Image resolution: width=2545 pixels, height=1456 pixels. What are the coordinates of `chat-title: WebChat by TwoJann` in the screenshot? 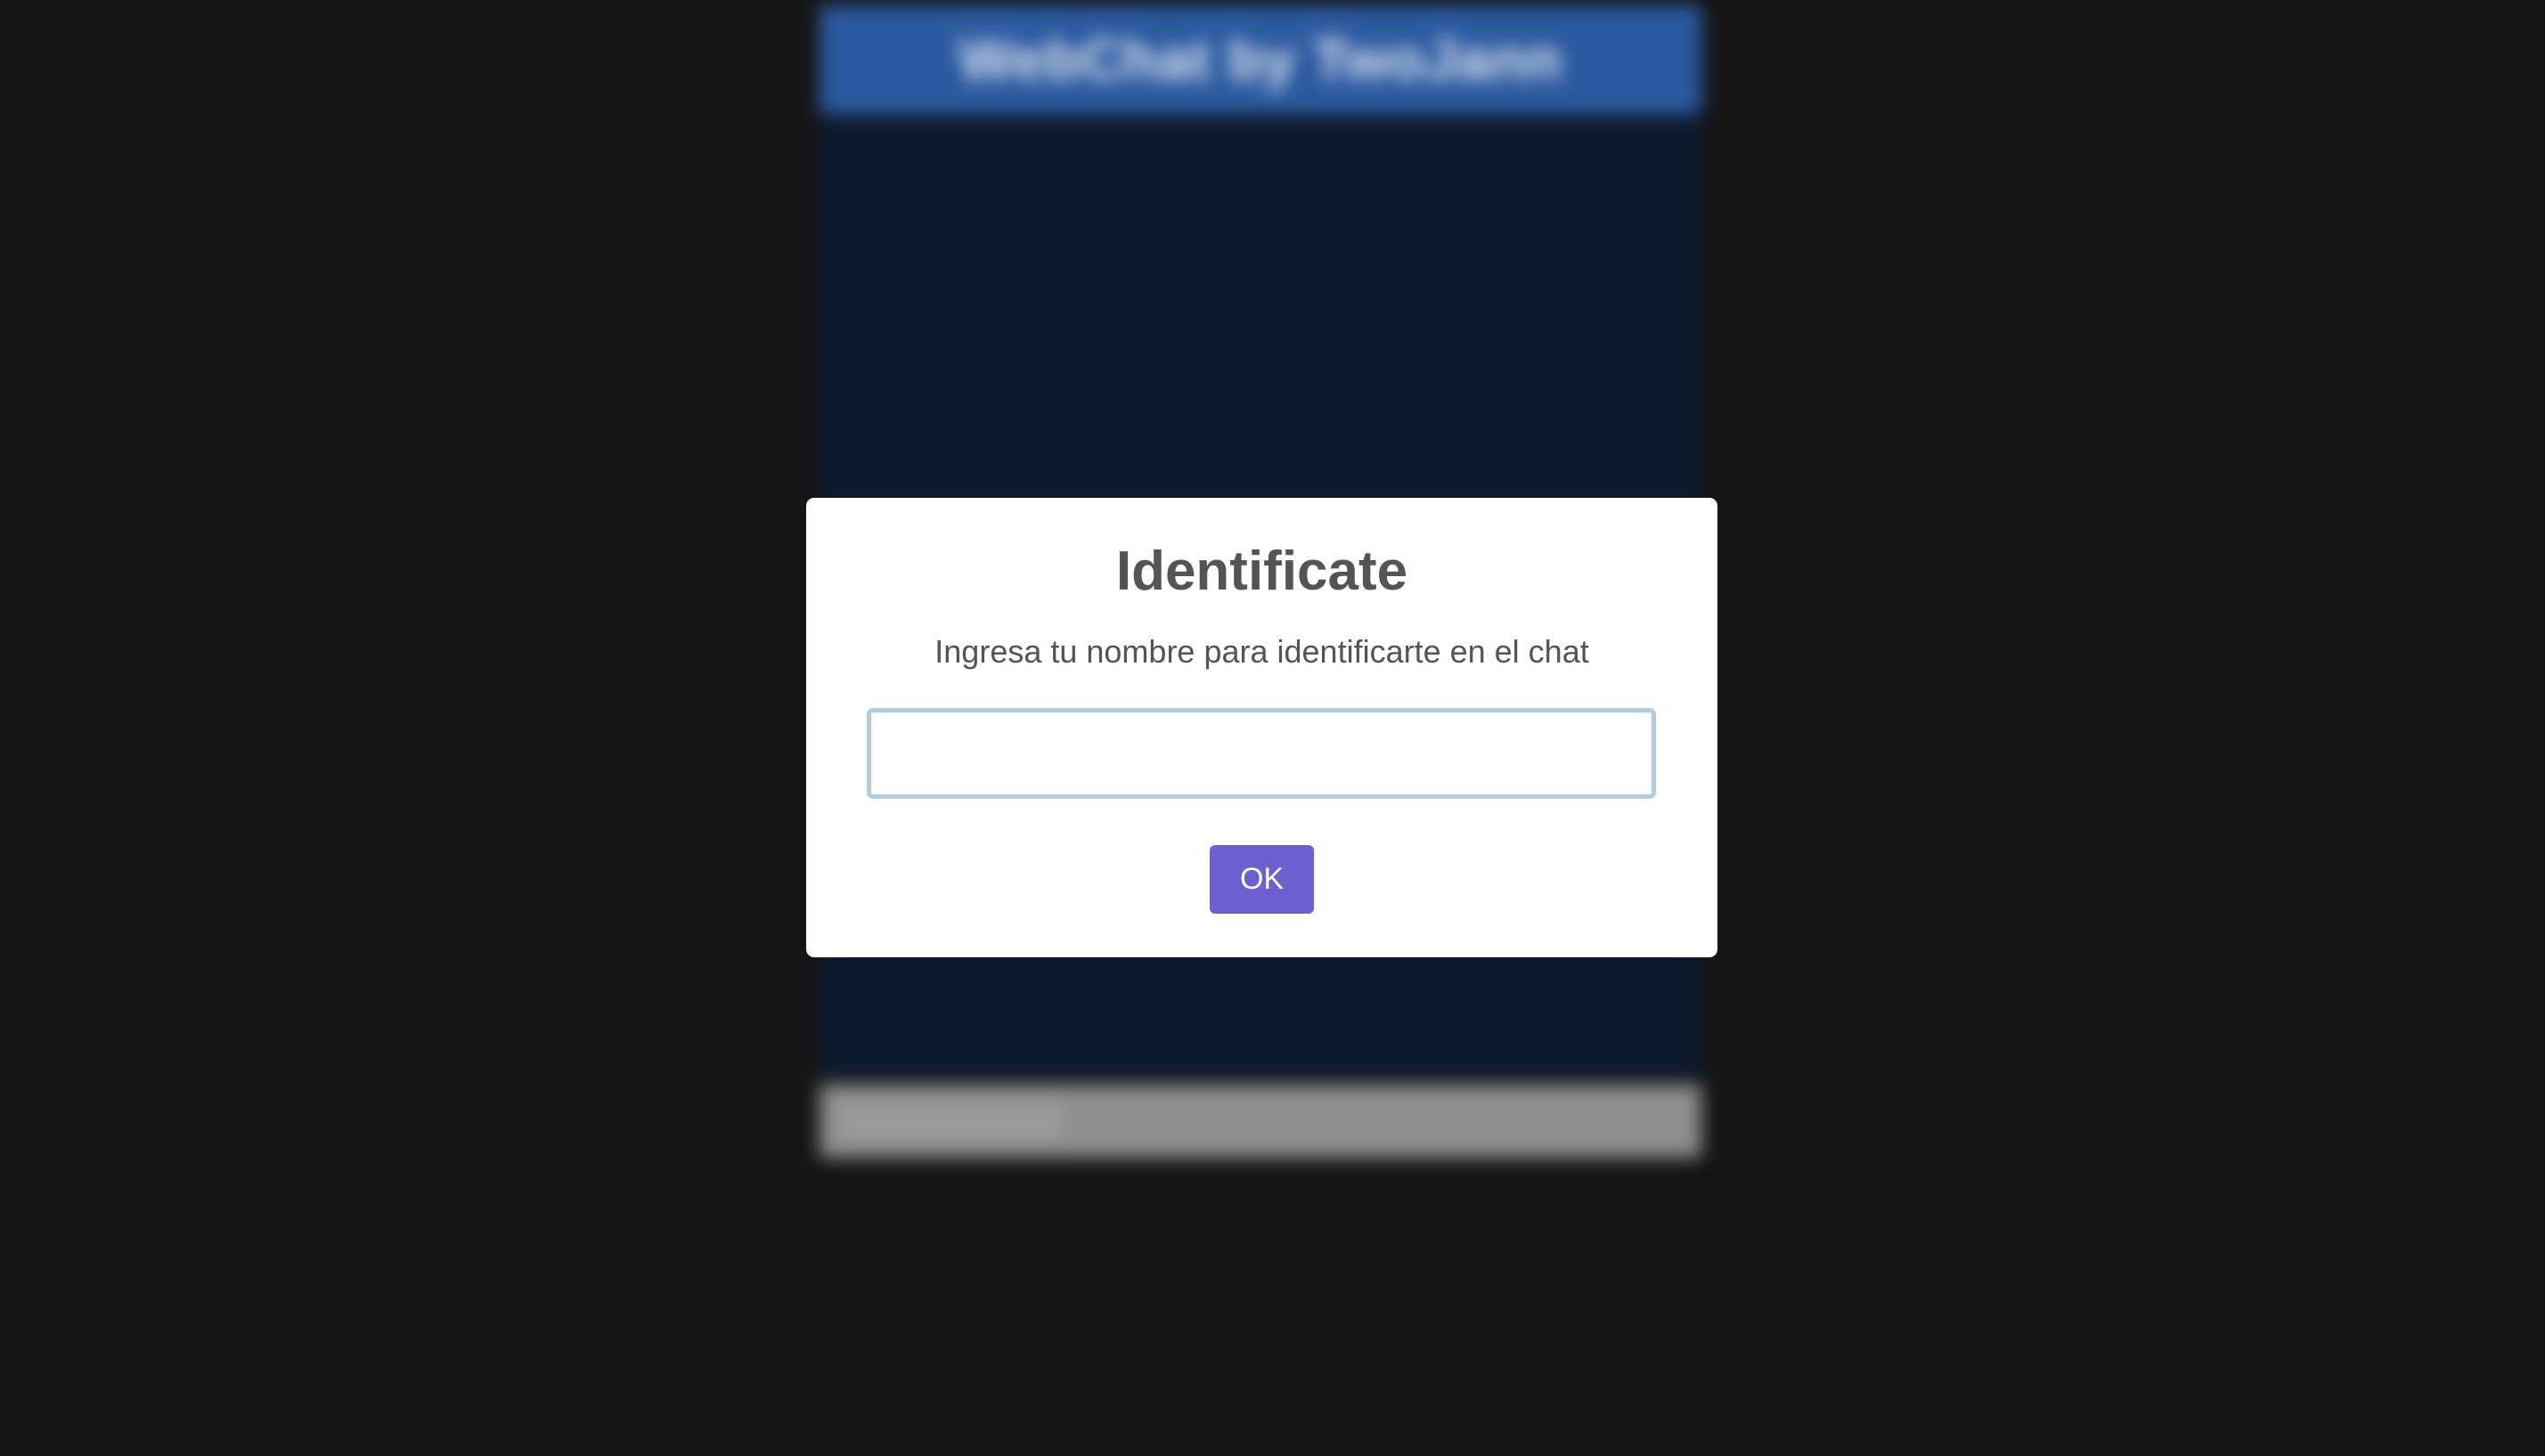 It's located at (1260, 60).